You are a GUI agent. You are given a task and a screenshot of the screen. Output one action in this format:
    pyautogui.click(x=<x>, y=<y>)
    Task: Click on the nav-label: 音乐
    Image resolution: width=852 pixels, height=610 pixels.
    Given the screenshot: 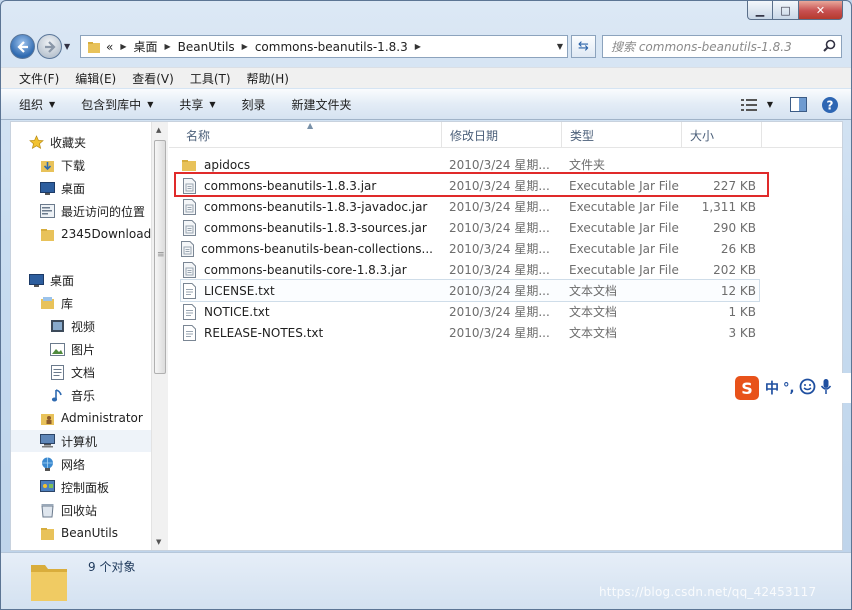 What is the action you would take?
    pyautogui.click(x=83, y=395)
    